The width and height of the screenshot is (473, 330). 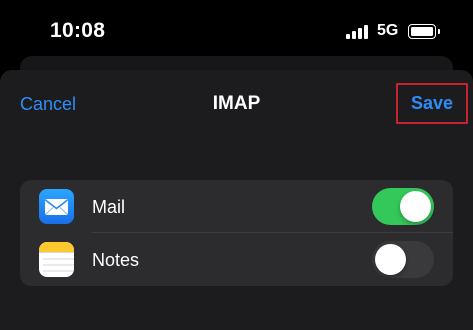 I want to click on battery-icon, so click(x=422, y=31).